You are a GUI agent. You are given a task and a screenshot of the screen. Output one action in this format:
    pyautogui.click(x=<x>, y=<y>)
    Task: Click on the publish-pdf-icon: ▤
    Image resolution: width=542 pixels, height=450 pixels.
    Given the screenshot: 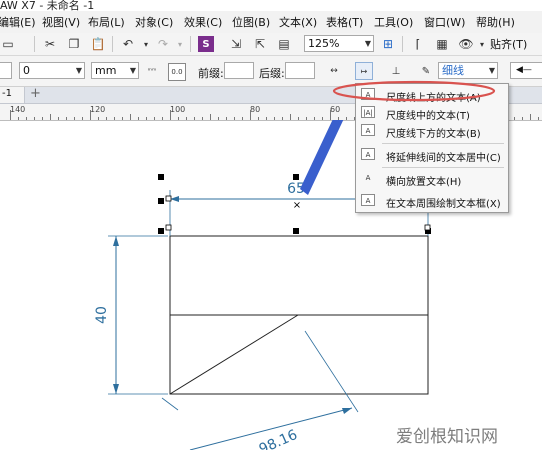 What is the action you would take?
    pyautogui.click(x=284, y=44)
    